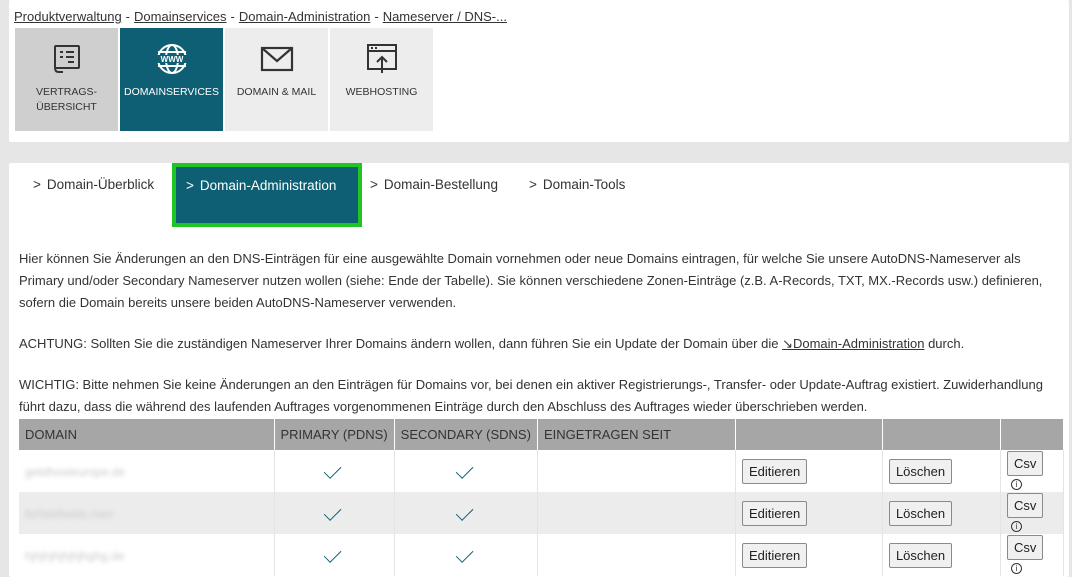 This screenshot has height=577, width=1072. Describe the element at coordinates (382, 59) in the screenshot. I see `webhosting-icon` at that location.